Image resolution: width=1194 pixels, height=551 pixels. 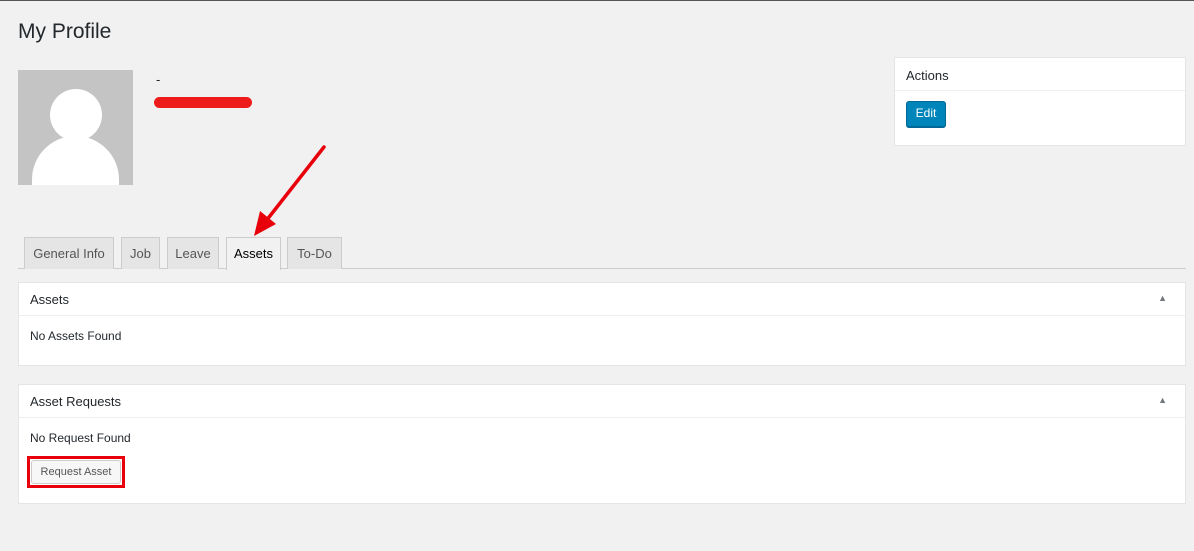 I want to click on tab-leave: Leave, so click(x=193, y=253).